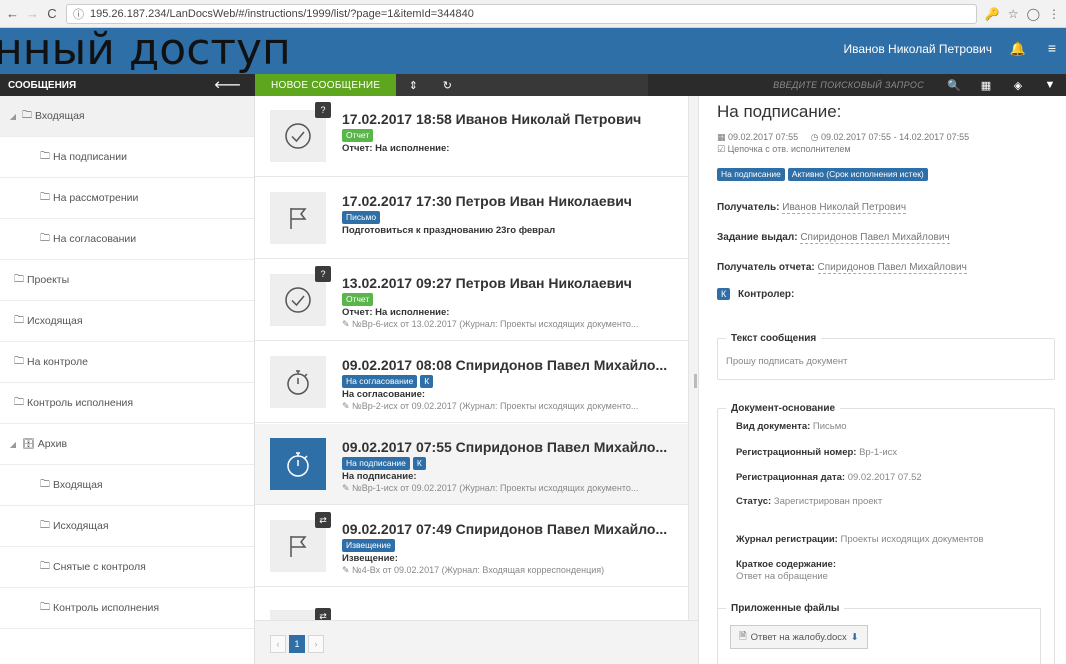 This screenshot has width=1066, height=664. Describe the element at coordinates (78, 14) in the screenshot. I see `info-icon: ⓘ` at that location.